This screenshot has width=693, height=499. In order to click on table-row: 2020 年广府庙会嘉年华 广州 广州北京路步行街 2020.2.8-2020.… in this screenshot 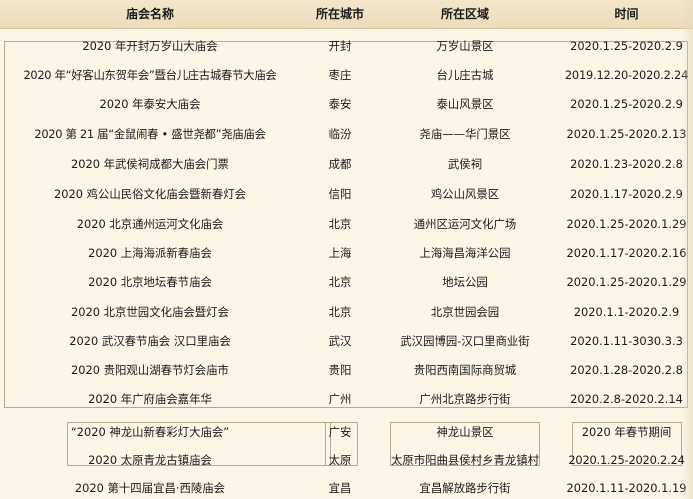, I will do `click(346, 399)`.